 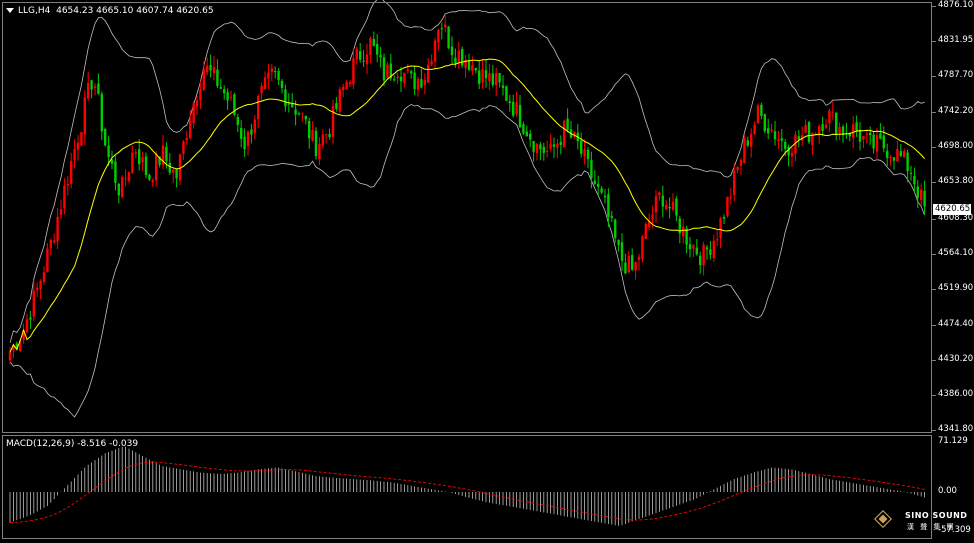 I want to click on price-pane-header: LLG,H4 4654.23 4665.10 4607.74 4620.65, so click(x=110, y=11).